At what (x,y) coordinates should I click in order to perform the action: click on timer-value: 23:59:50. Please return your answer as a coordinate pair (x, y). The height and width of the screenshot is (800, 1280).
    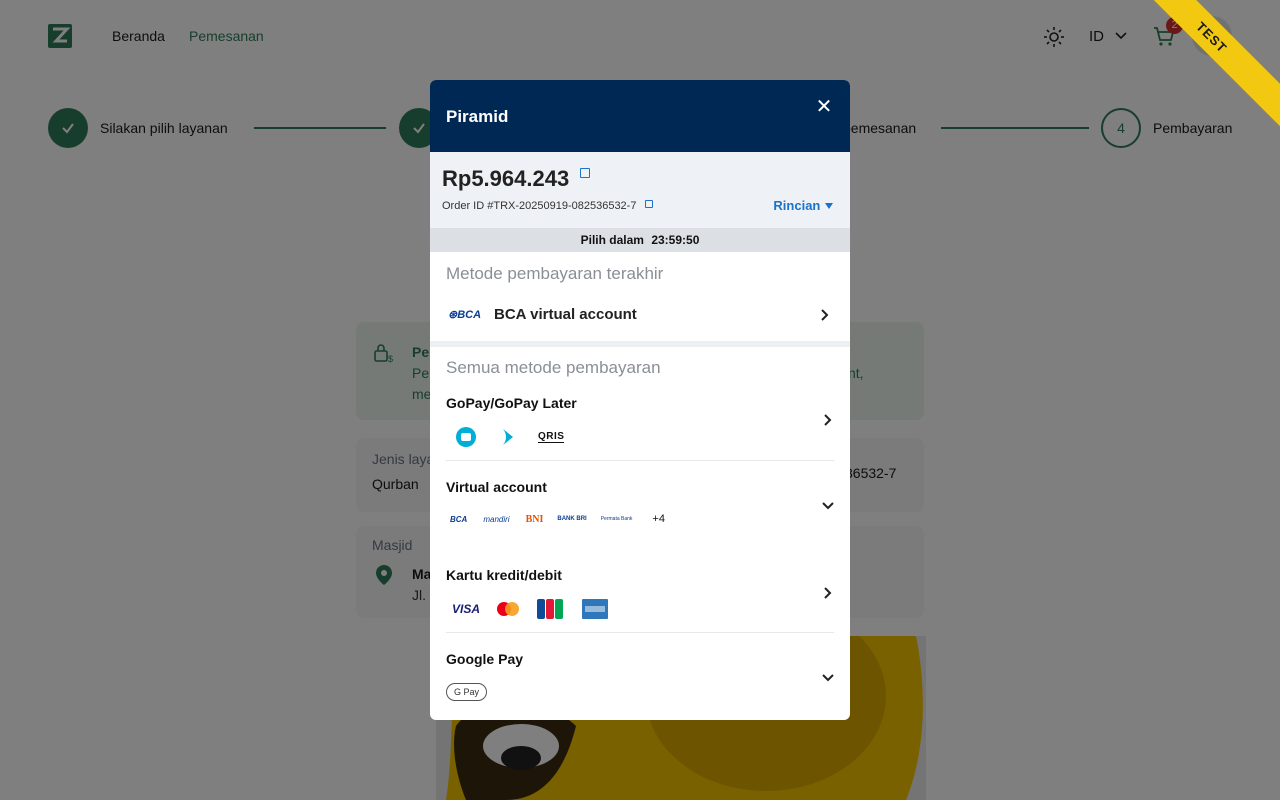
    Looking at the image, I should click on (675, 240).